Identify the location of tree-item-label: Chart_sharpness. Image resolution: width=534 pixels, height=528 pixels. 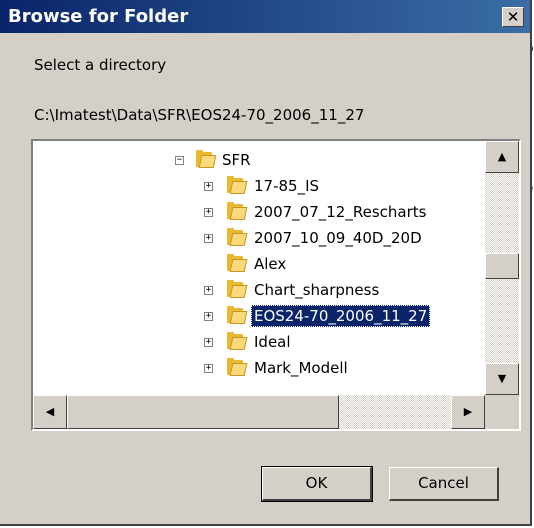
(317, 290).